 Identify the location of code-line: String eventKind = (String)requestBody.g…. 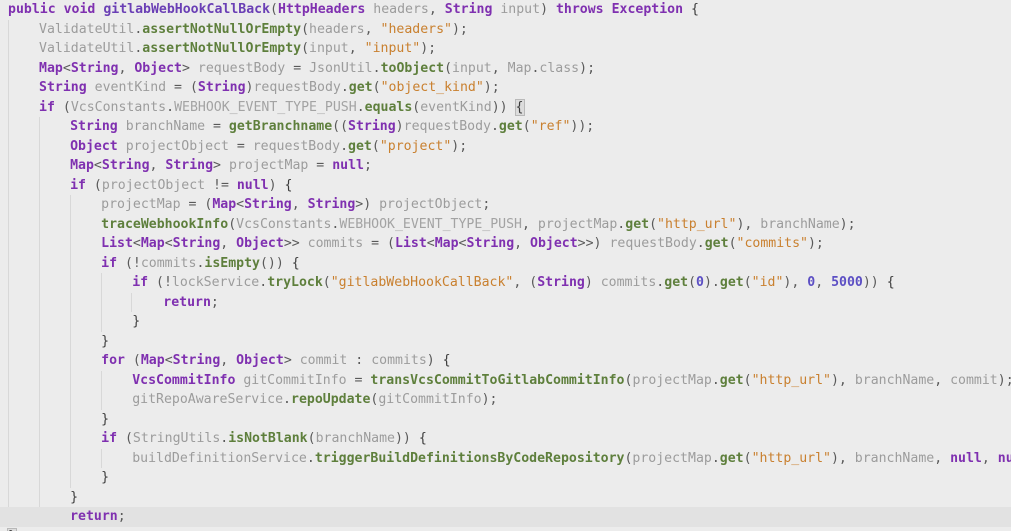
(505, 88).